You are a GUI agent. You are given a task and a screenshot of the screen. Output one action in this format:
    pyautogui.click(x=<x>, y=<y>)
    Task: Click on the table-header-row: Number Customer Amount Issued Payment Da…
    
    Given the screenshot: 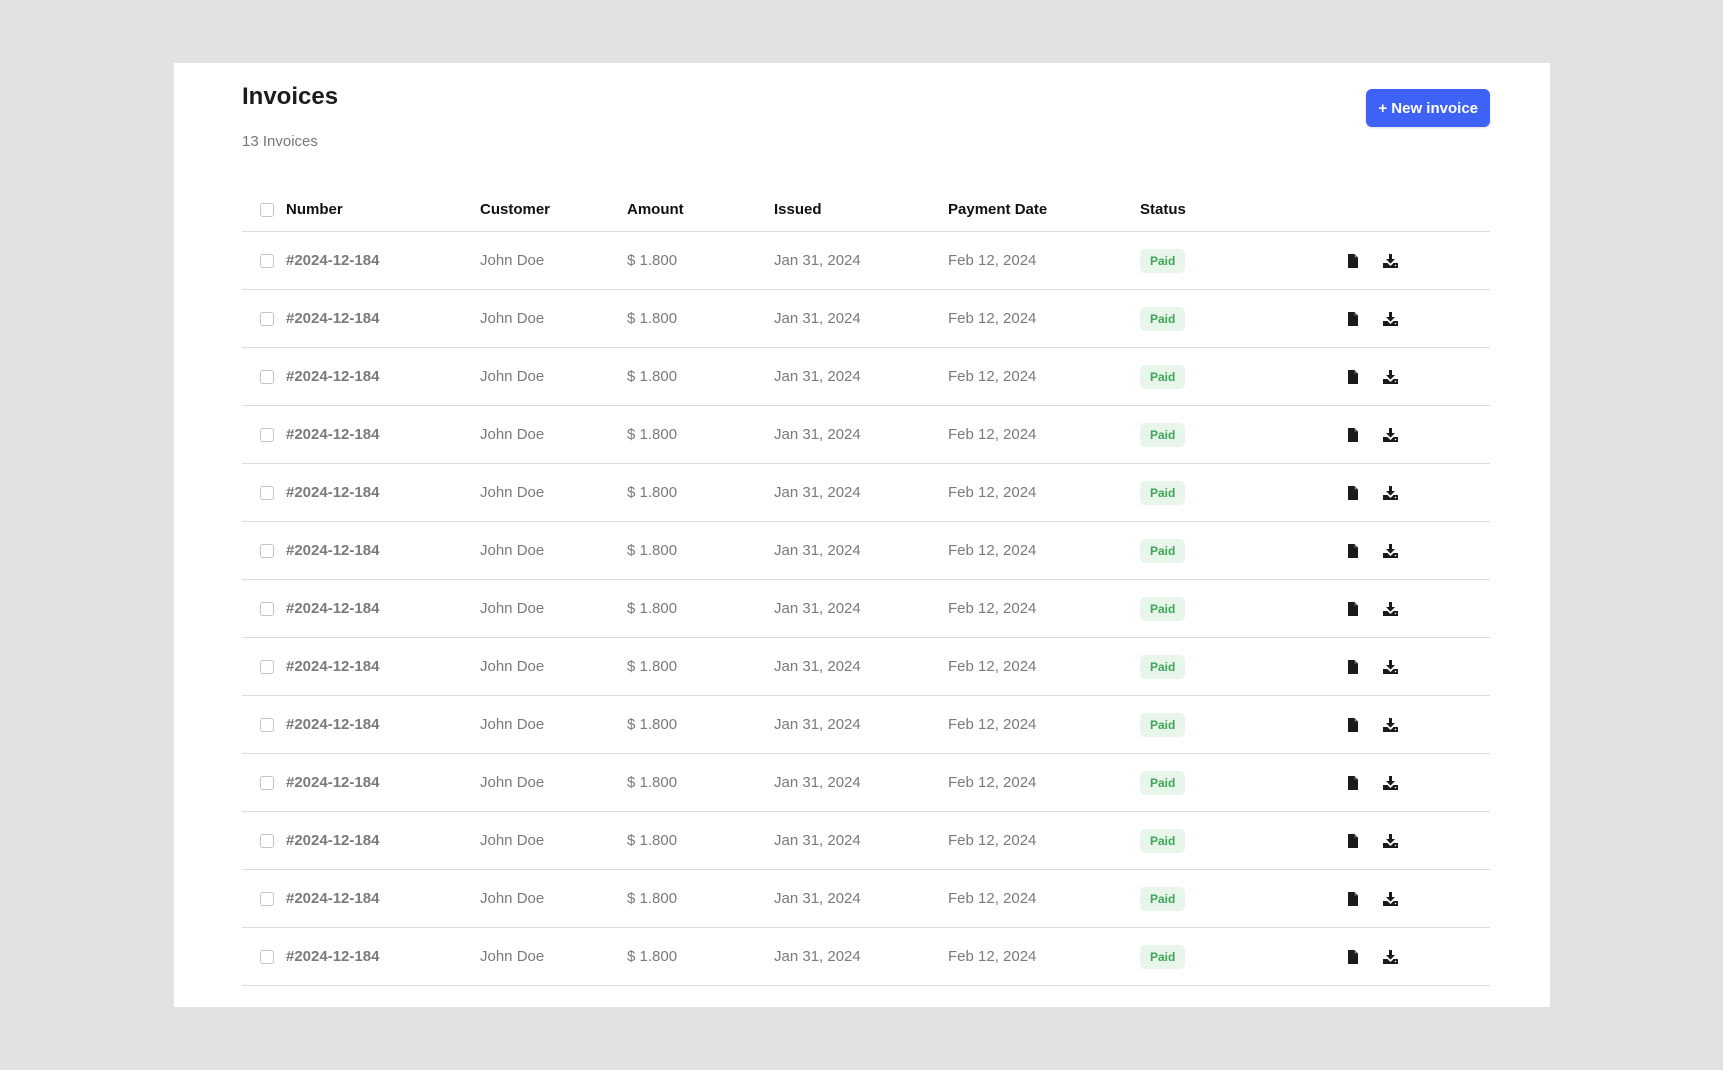 What is the action you would take?
    pyautogui.click(x=866, y=209)
    